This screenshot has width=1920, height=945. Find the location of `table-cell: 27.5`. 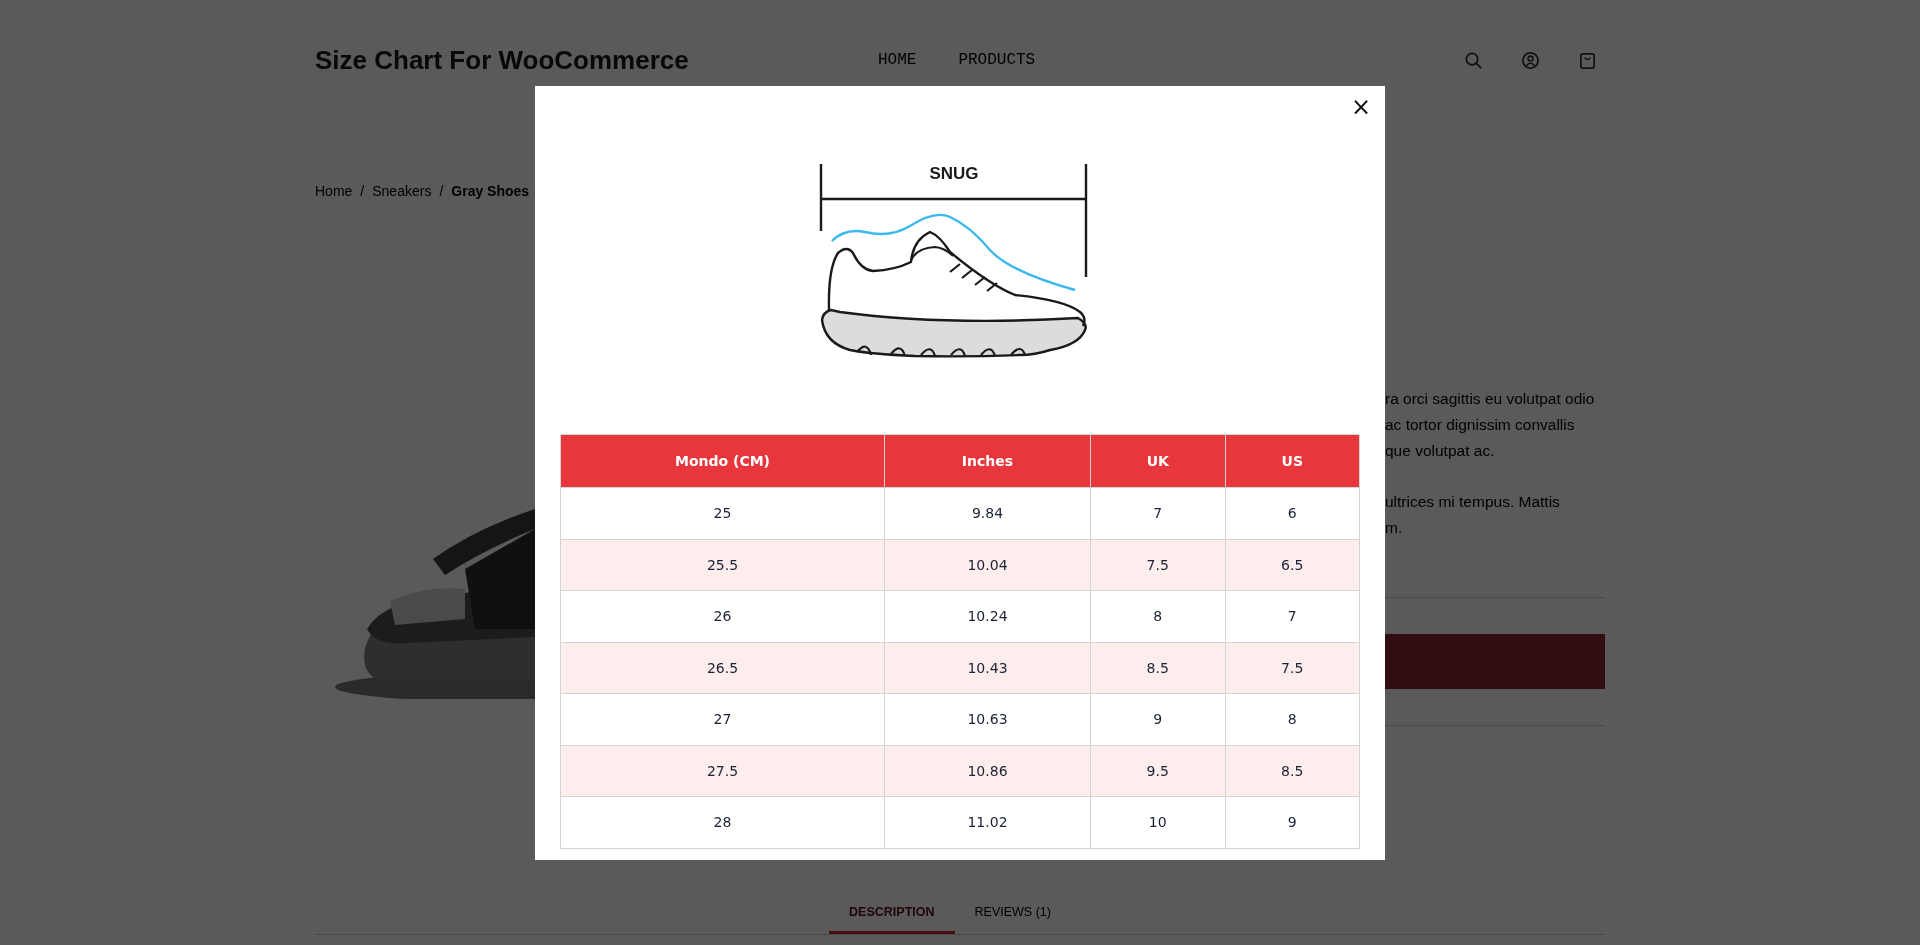

table-cell: 27.5 is located at coordinates (722, 771).